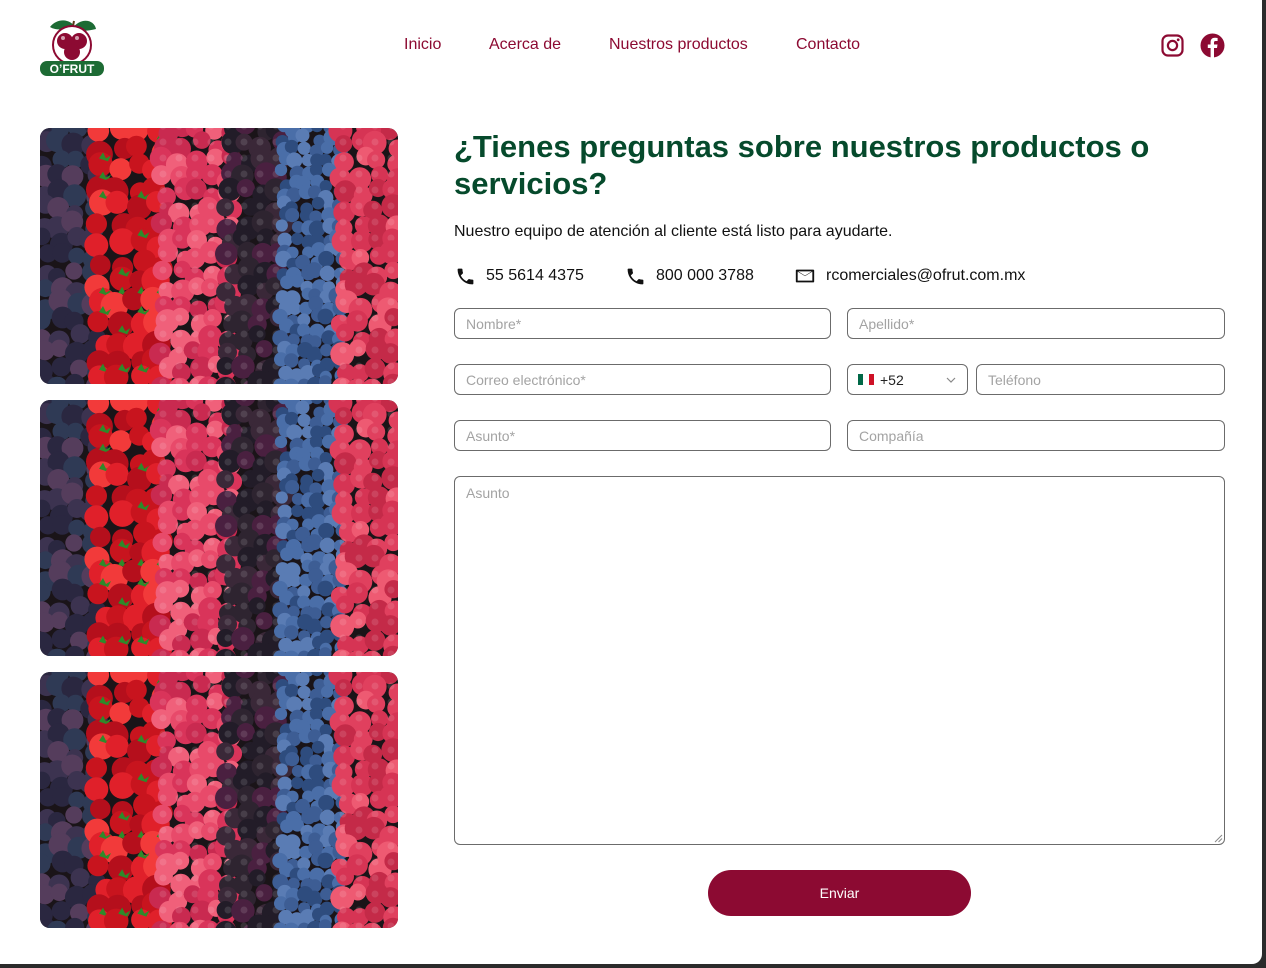  What do you see at coordinates (839, 893) in the screenshot?
I see `submit-button: Enviar` at bounding box center [839, 893].